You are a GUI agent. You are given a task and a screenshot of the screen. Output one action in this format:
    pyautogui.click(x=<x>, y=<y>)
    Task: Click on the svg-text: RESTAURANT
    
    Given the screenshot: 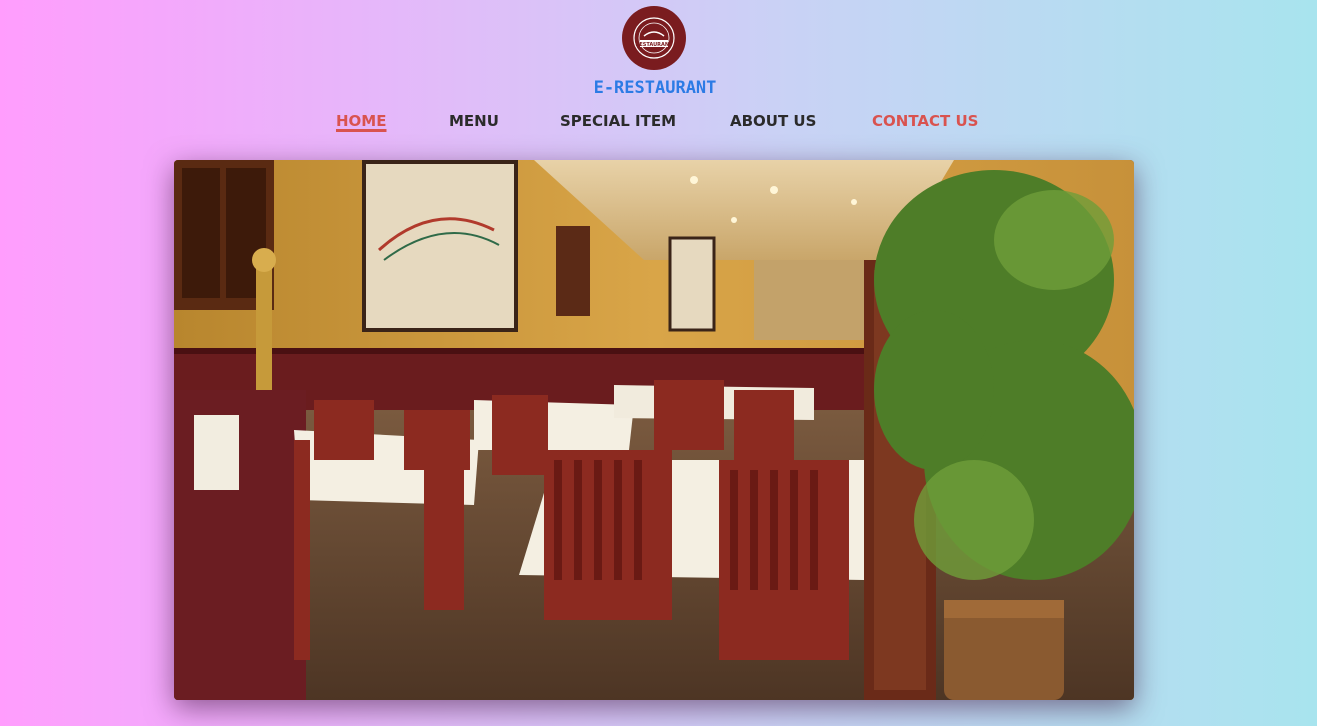 What is the action you would take?
    pyautogui.click(x=655, y=45)
    